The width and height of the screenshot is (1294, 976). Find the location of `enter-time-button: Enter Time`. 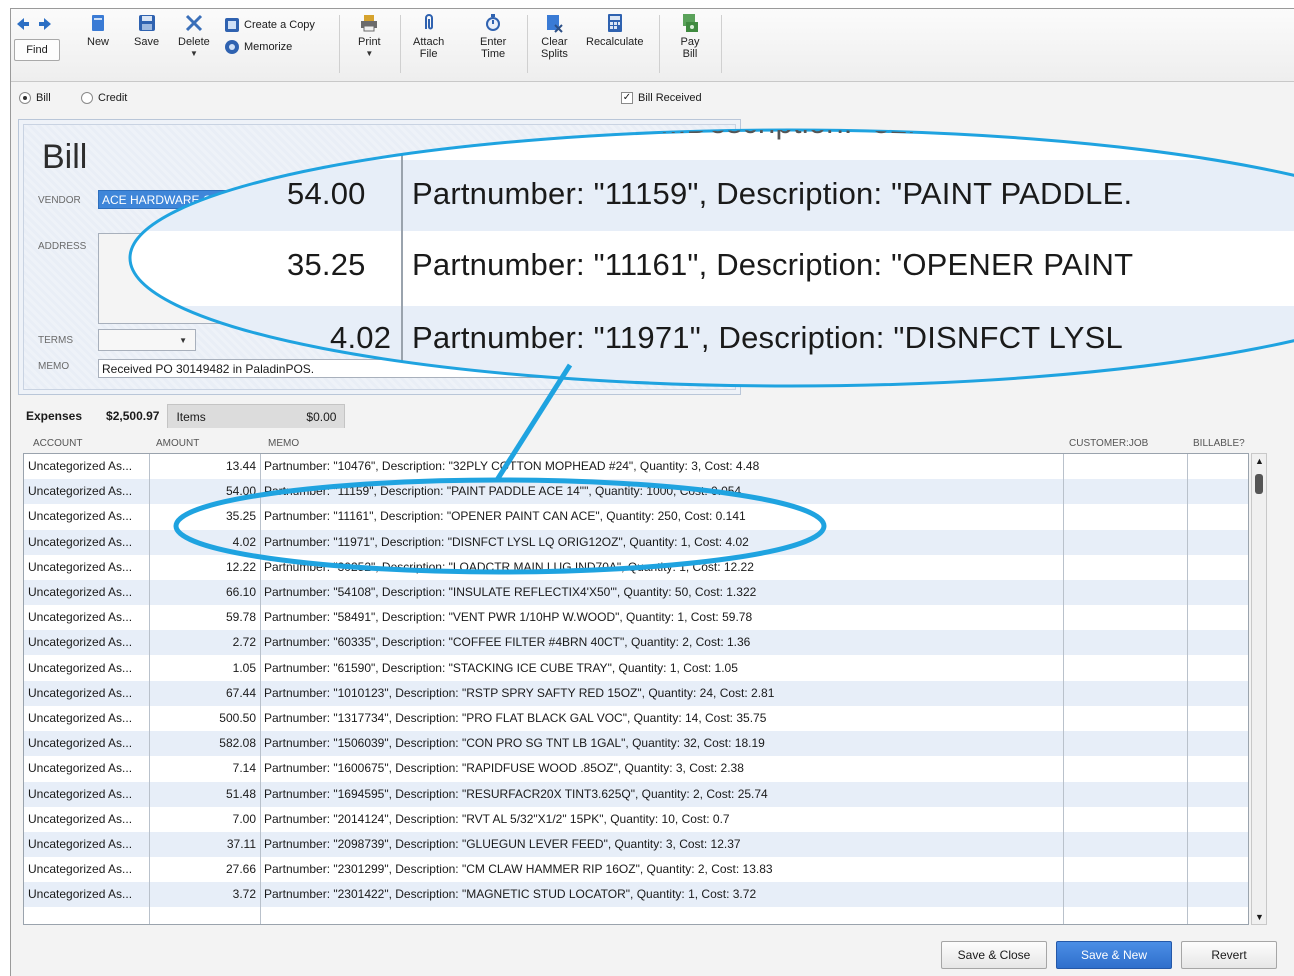

enter-time-button: Enter Time is located at coordinates (493, 36).